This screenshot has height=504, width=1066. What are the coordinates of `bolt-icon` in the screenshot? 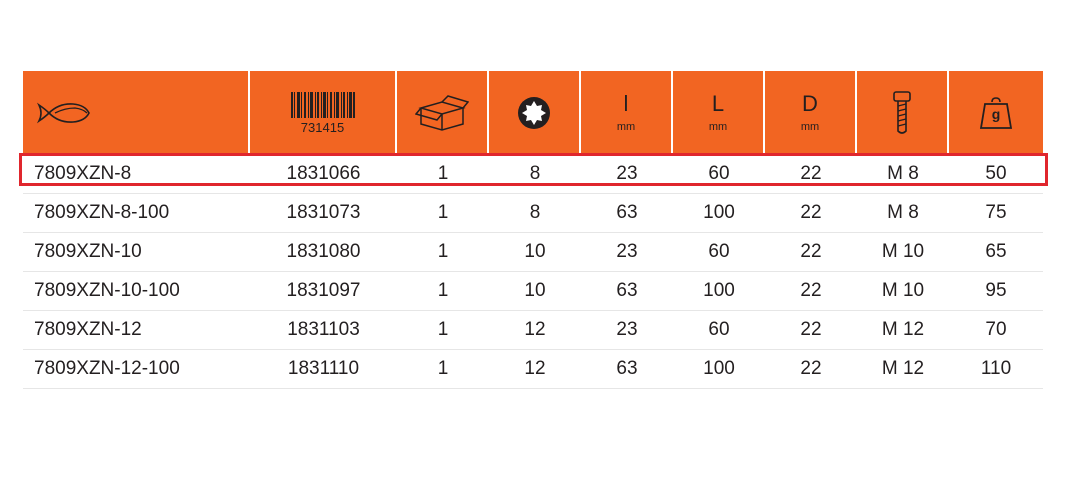 It's located at (902, 112).